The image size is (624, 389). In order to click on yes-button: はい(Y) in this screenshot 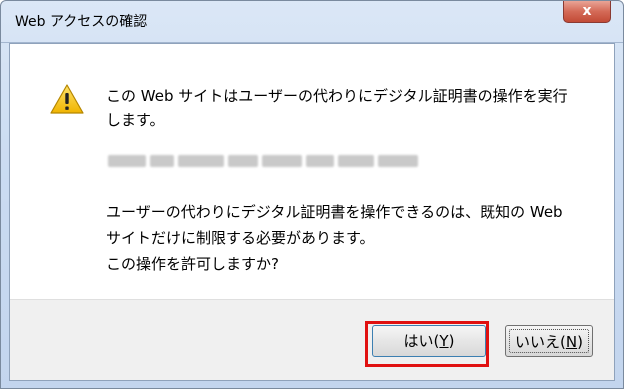, I will do `click(429, 341)`.